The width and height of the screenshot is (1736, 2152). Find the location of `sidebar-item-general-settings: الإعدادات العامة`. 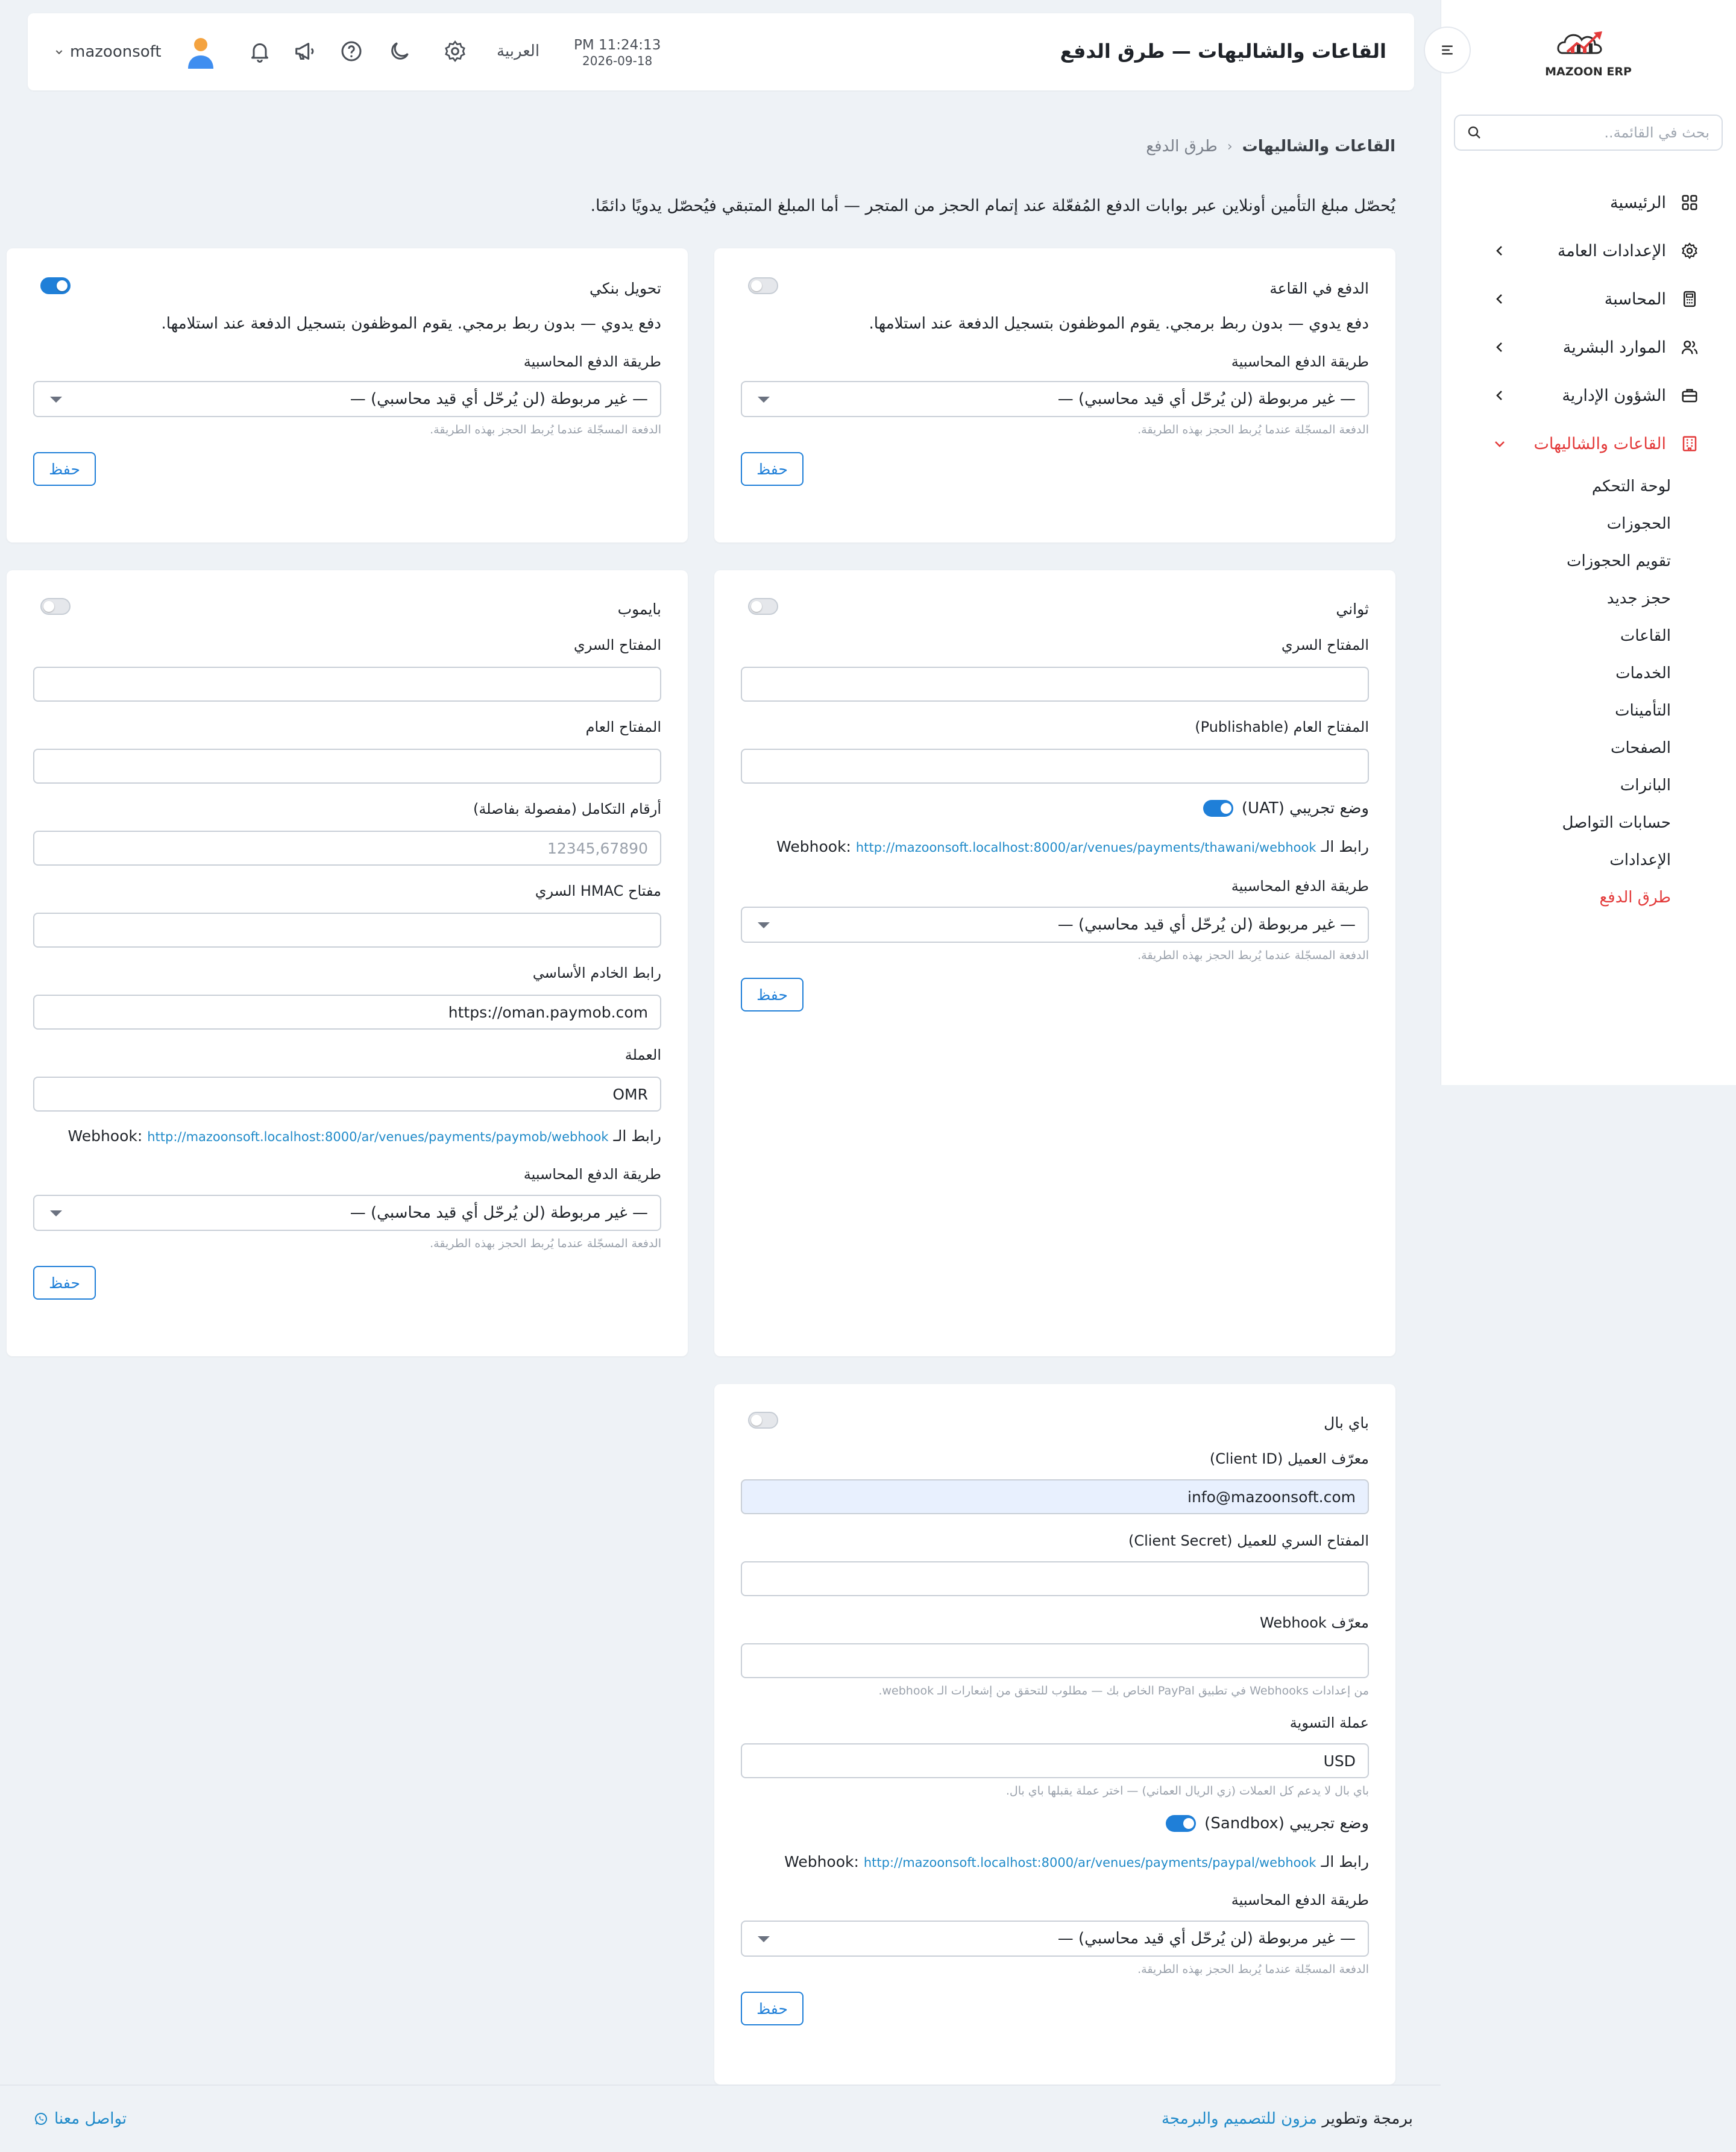

sidebar-item-general-settings: الإعدادات العامة is located at coordinates (1588, 251).